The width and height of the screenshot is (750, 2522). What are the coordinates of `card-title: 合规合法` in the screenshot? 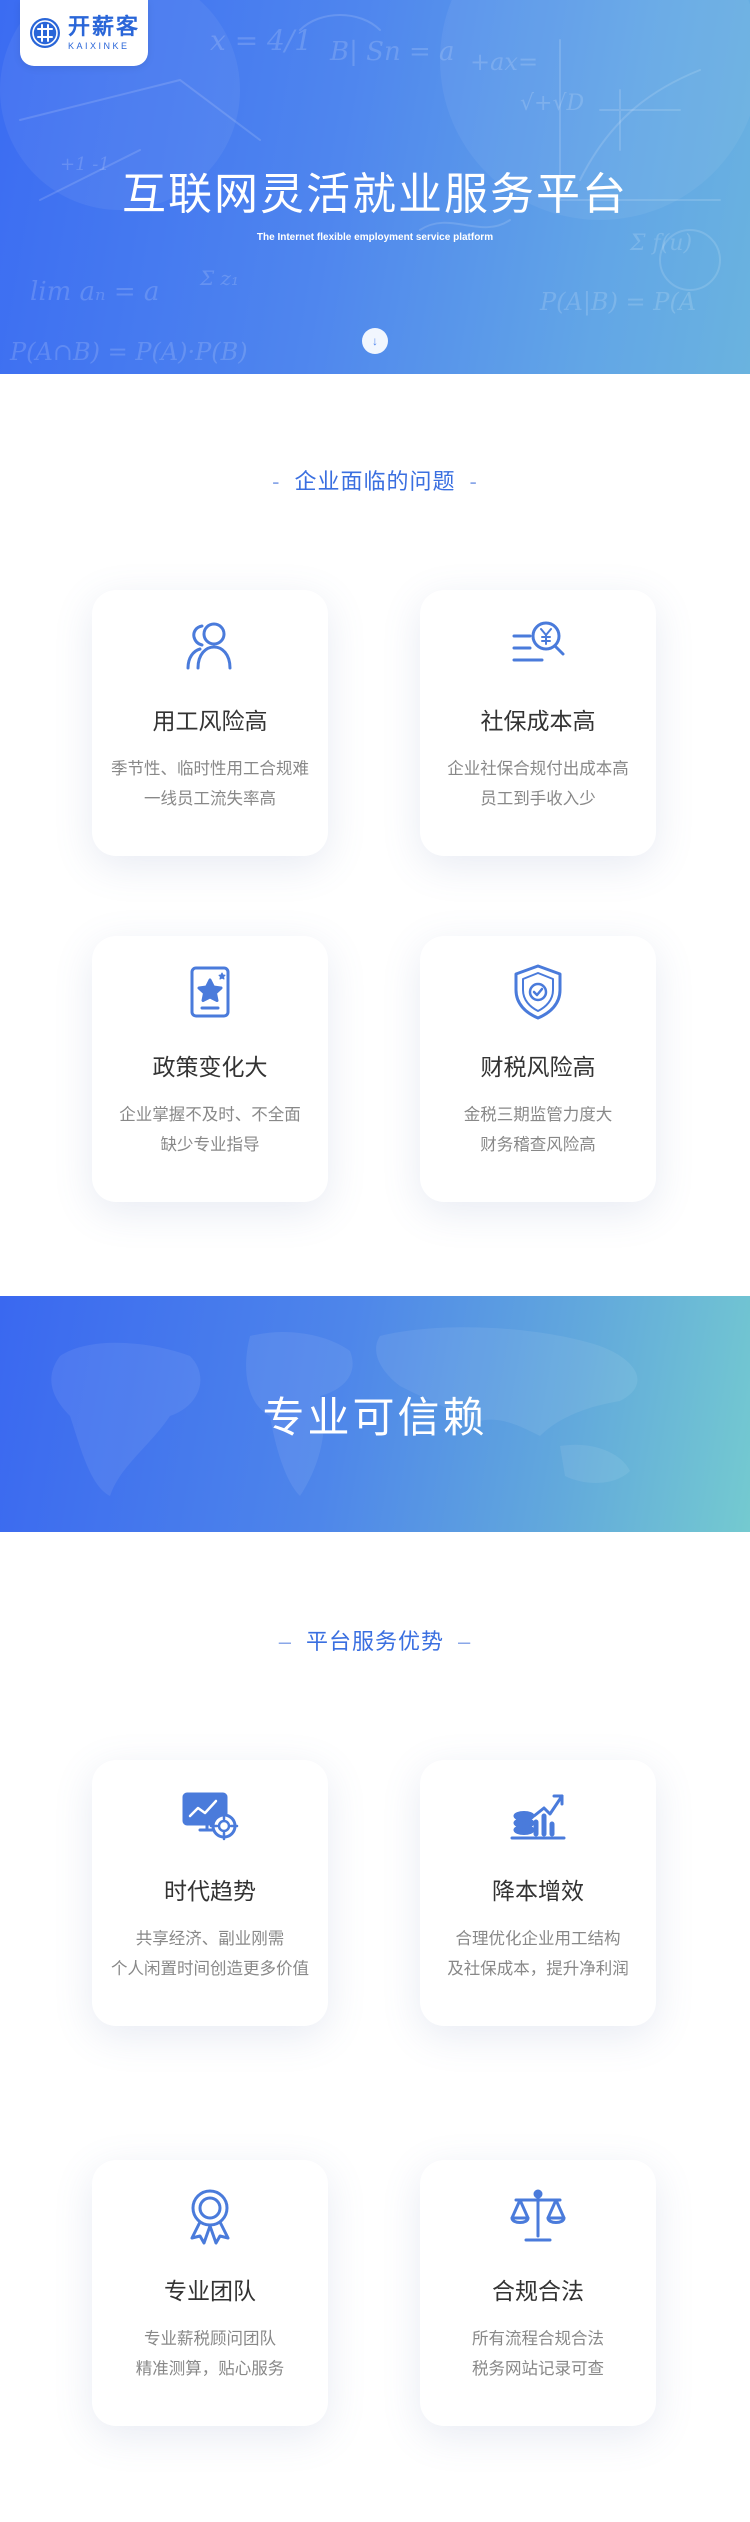 It's located at (538, 2291).